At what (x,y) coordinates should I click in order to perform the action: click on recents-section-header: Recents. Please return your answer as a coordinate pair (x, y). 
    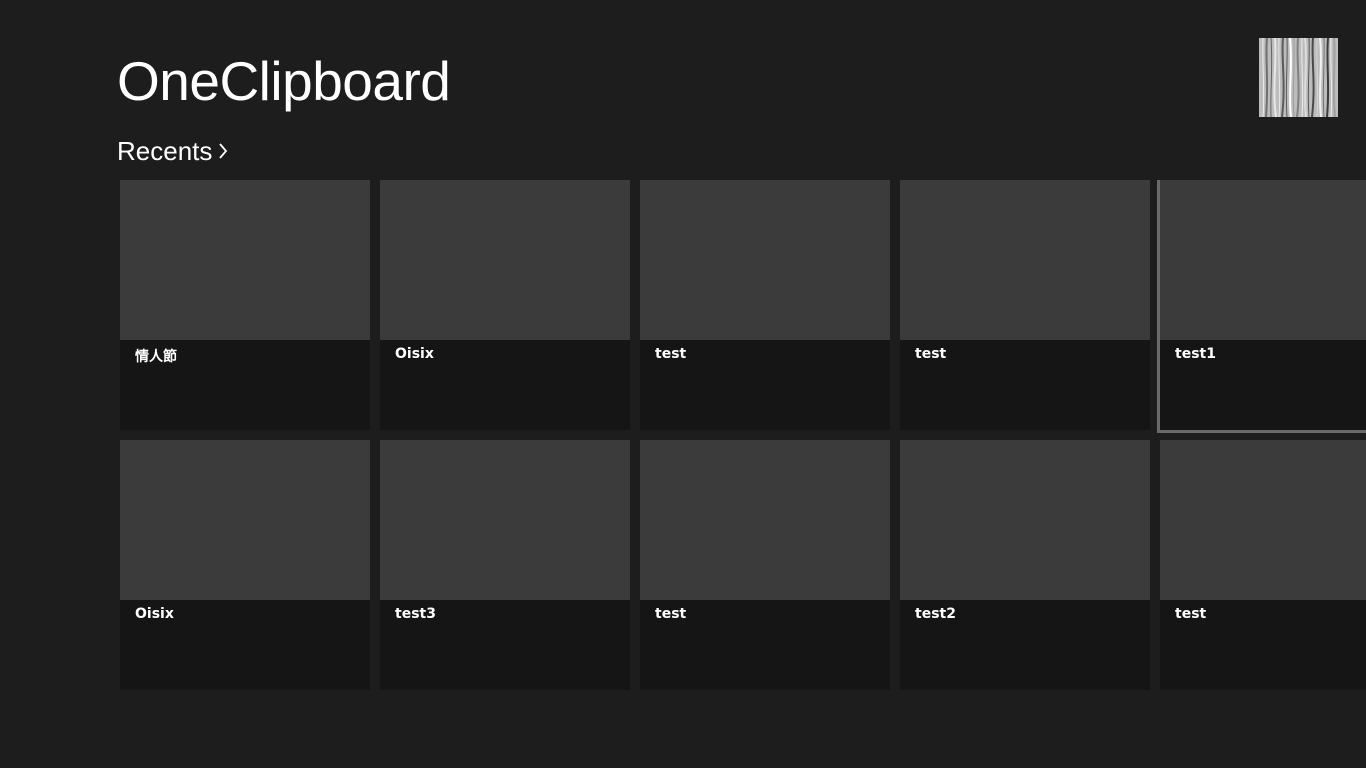
    Looking at the image, I should click on (172, 151).